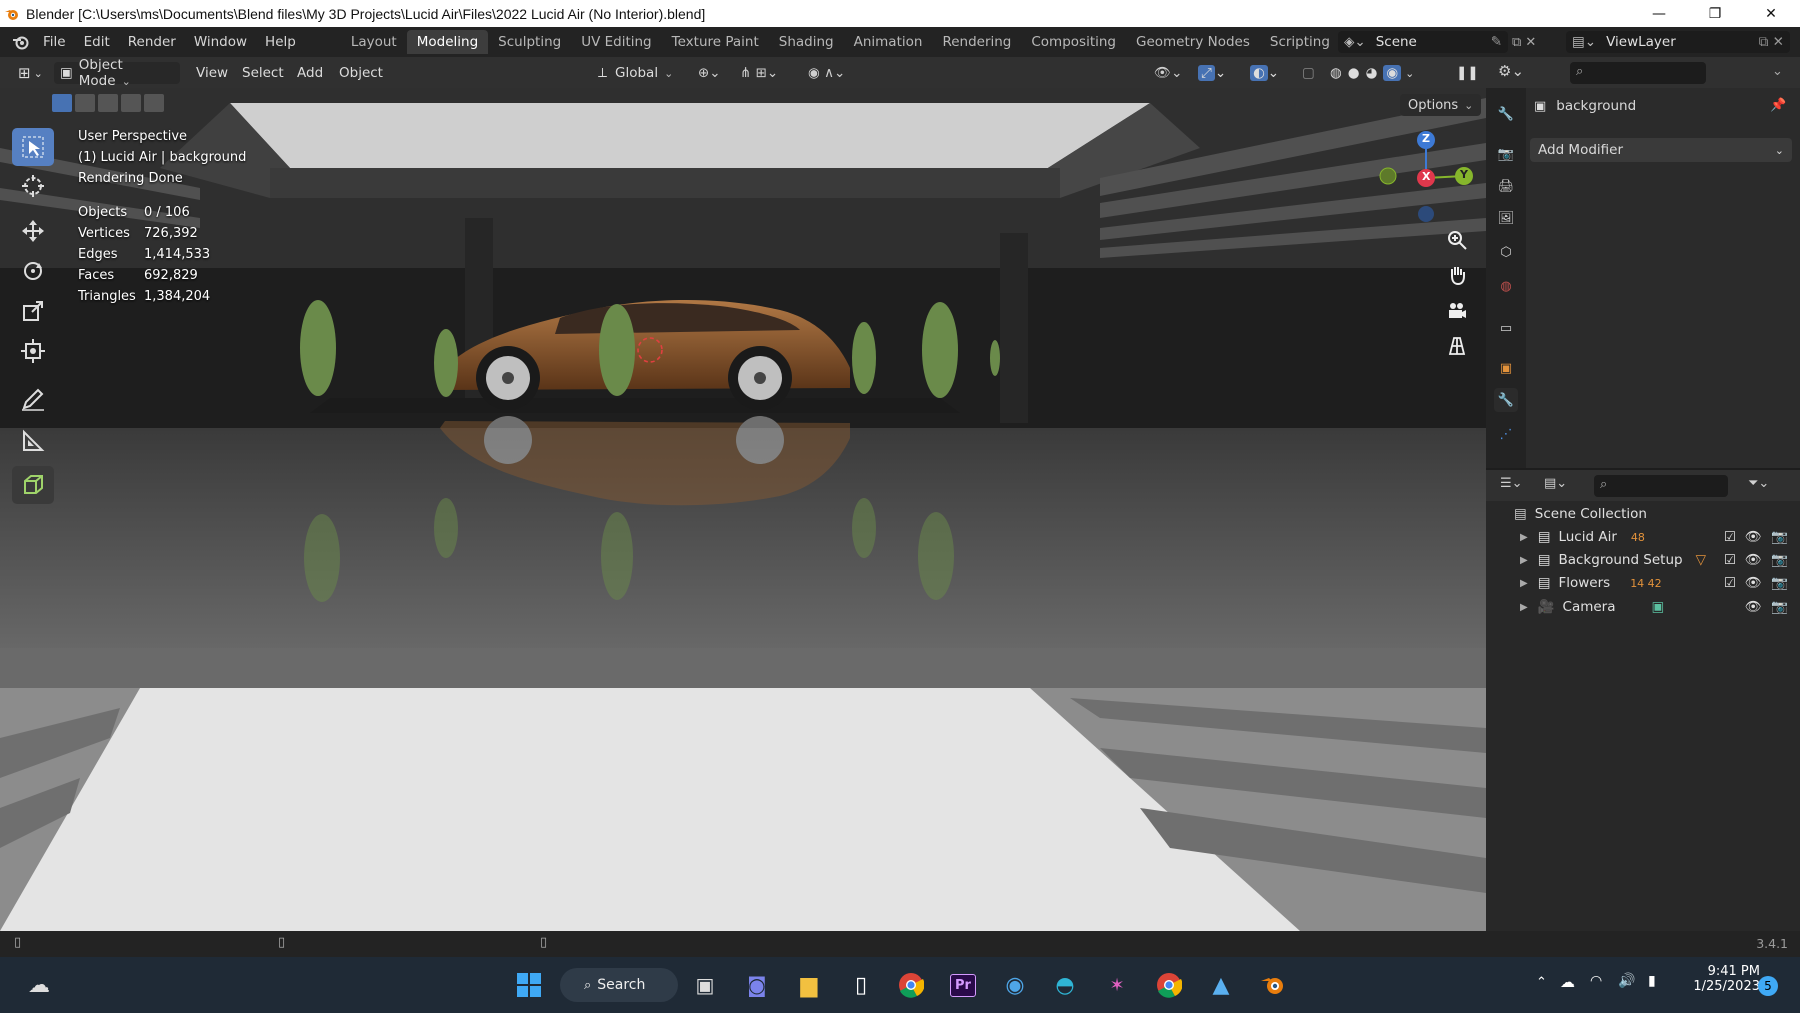  I want to click on outliner-item-lucid-air: ▶ ▤ Lucid Air 48 ☑ 👁 📷, so click(1643, 537).